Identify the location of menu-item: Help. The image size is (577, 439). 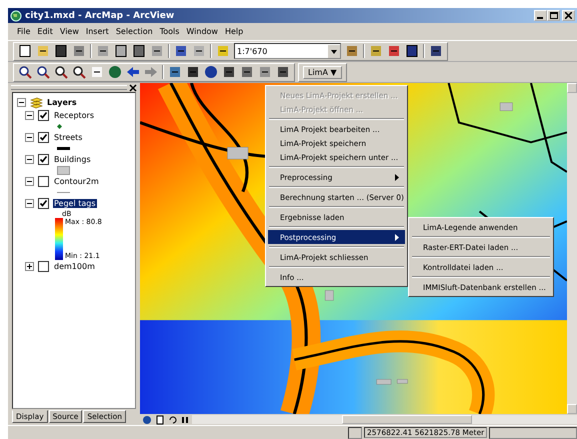
(234, 31).